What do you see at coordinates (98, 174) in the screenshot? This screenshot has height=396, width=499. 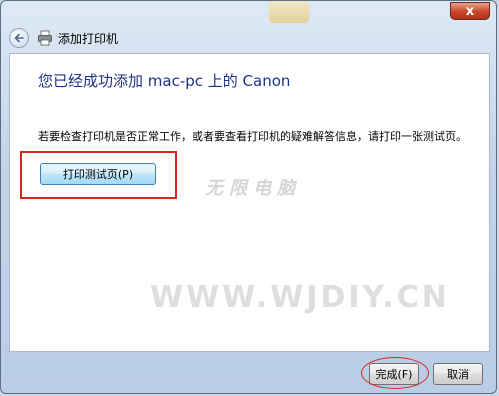 I see `print-test-page-button: 打印测试页(P)` at bounding box center [98, 174].